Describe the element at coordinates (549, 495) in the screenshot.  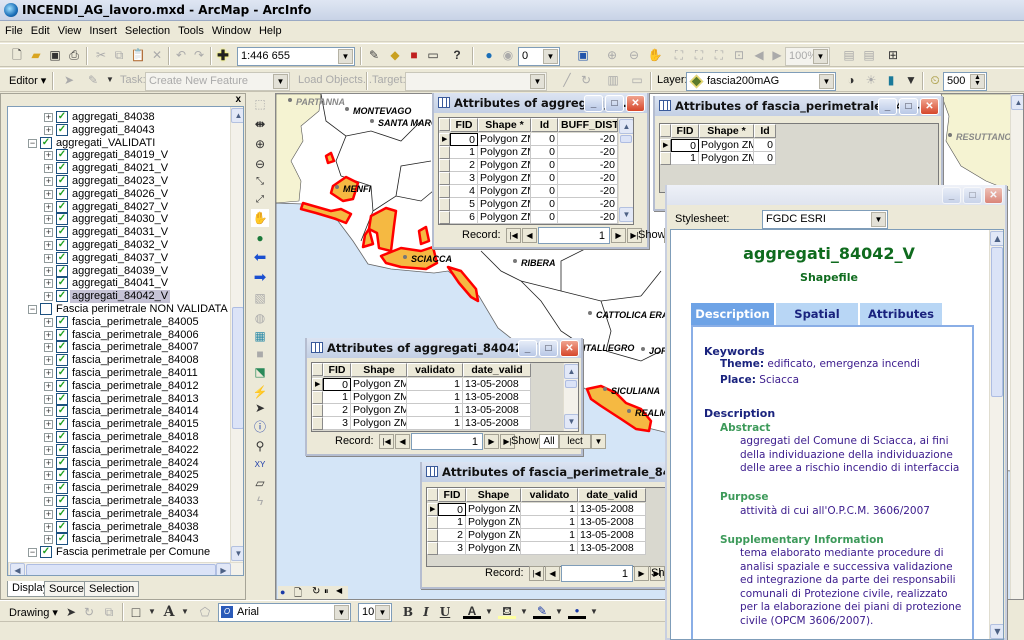
I see `column-header: validato` at that location.